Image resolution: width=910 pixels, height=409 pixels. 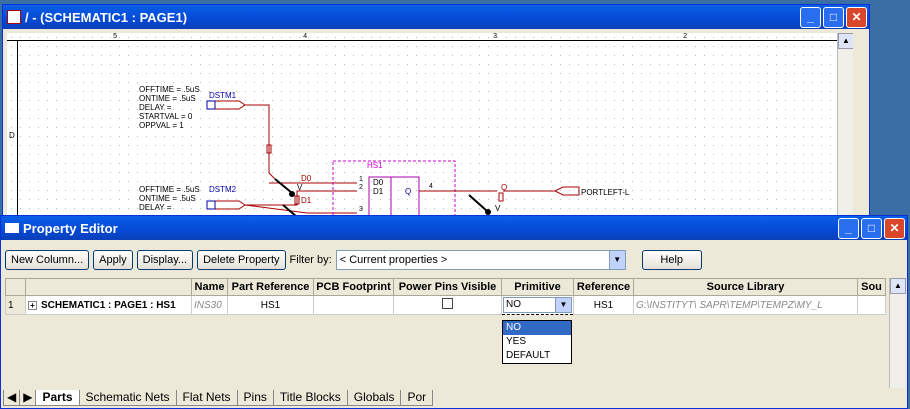 What do you see at coordinates (671, 260) in the screenshot?
I see `help-button: Help` at bounding box center [671, 260].